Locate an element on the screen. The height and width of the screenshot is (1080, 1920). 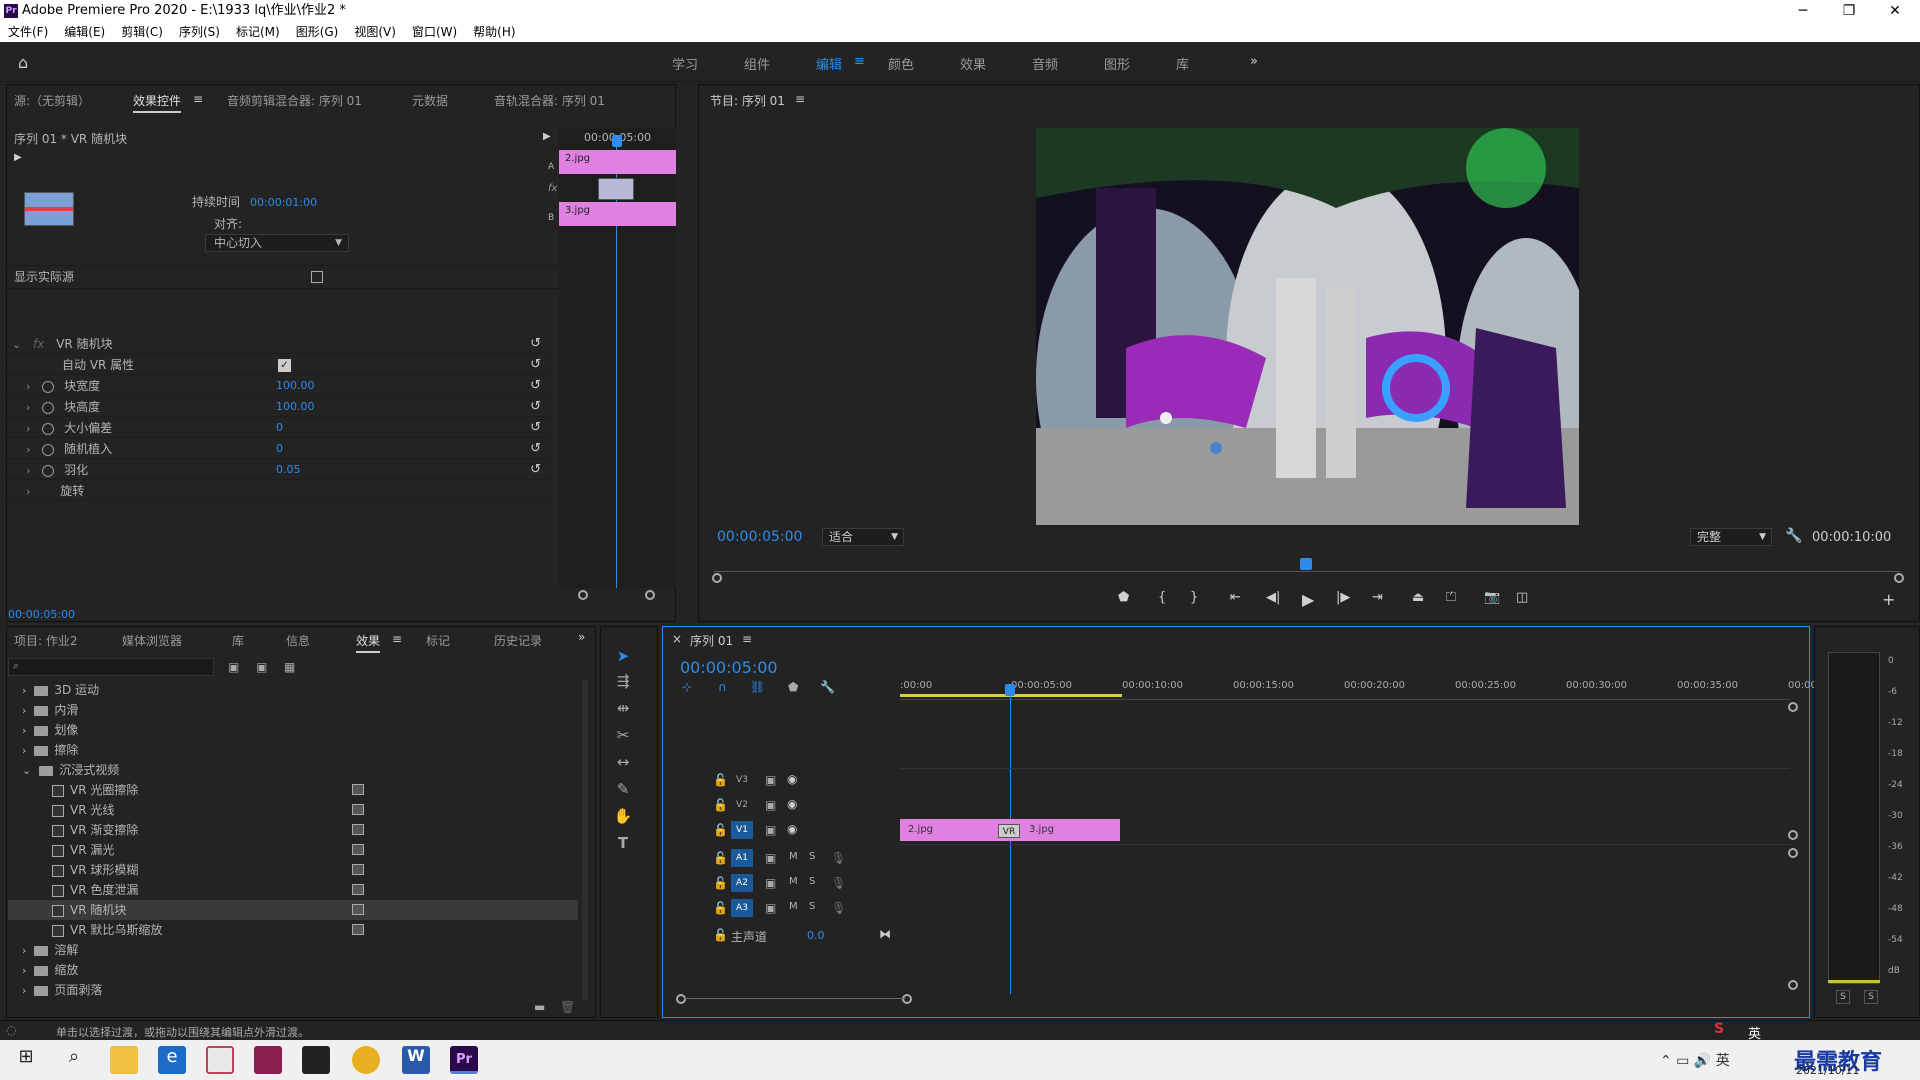
mic-icon: 🎙 is located at coordinates (838, 883).